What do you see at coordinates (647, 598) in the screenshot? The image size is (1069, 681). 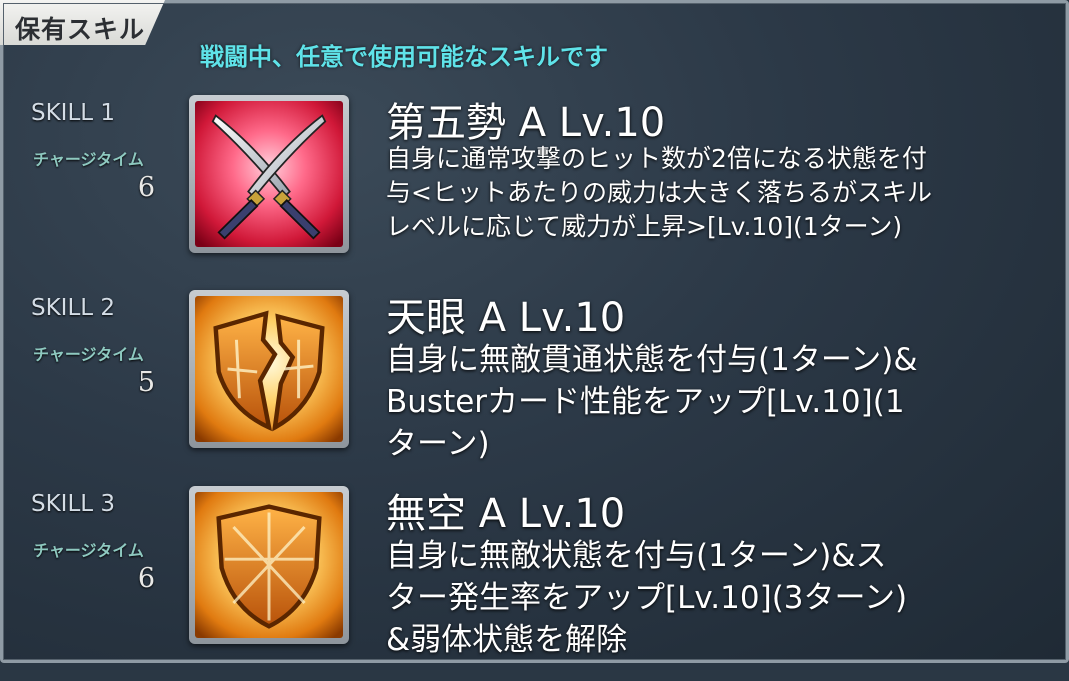 I see `skill-description-line: ター発生率をアップ[Lv.10](3ターン)` at bounding box center [647, 598].